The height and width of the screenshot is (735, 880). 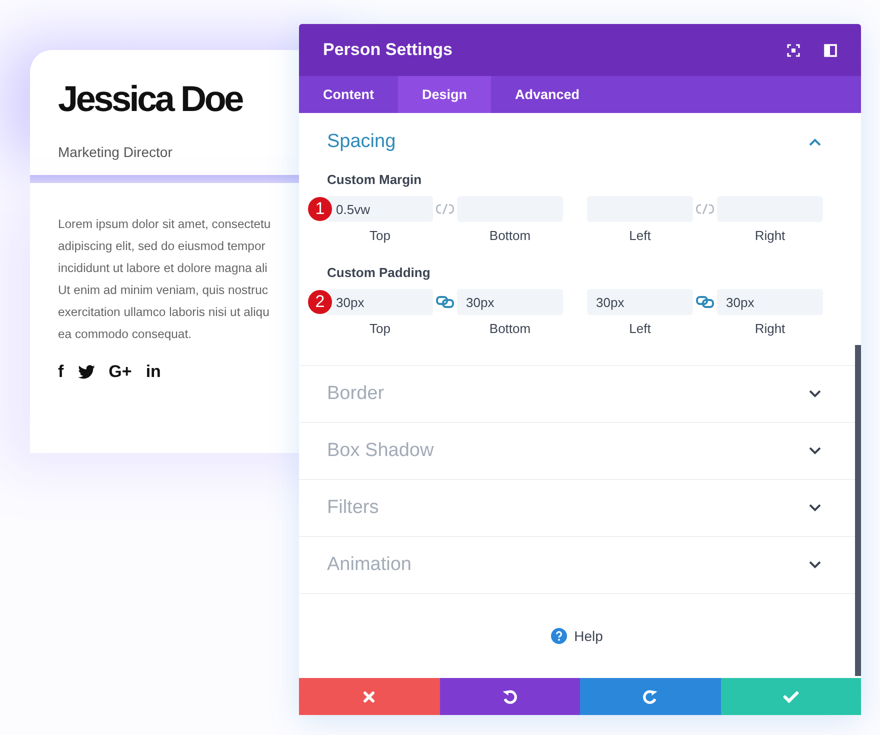 What do you see at coordinates (153, 372) in the screenshot?
I see `linkedin-icon: in` at bounding box center [153, 372].